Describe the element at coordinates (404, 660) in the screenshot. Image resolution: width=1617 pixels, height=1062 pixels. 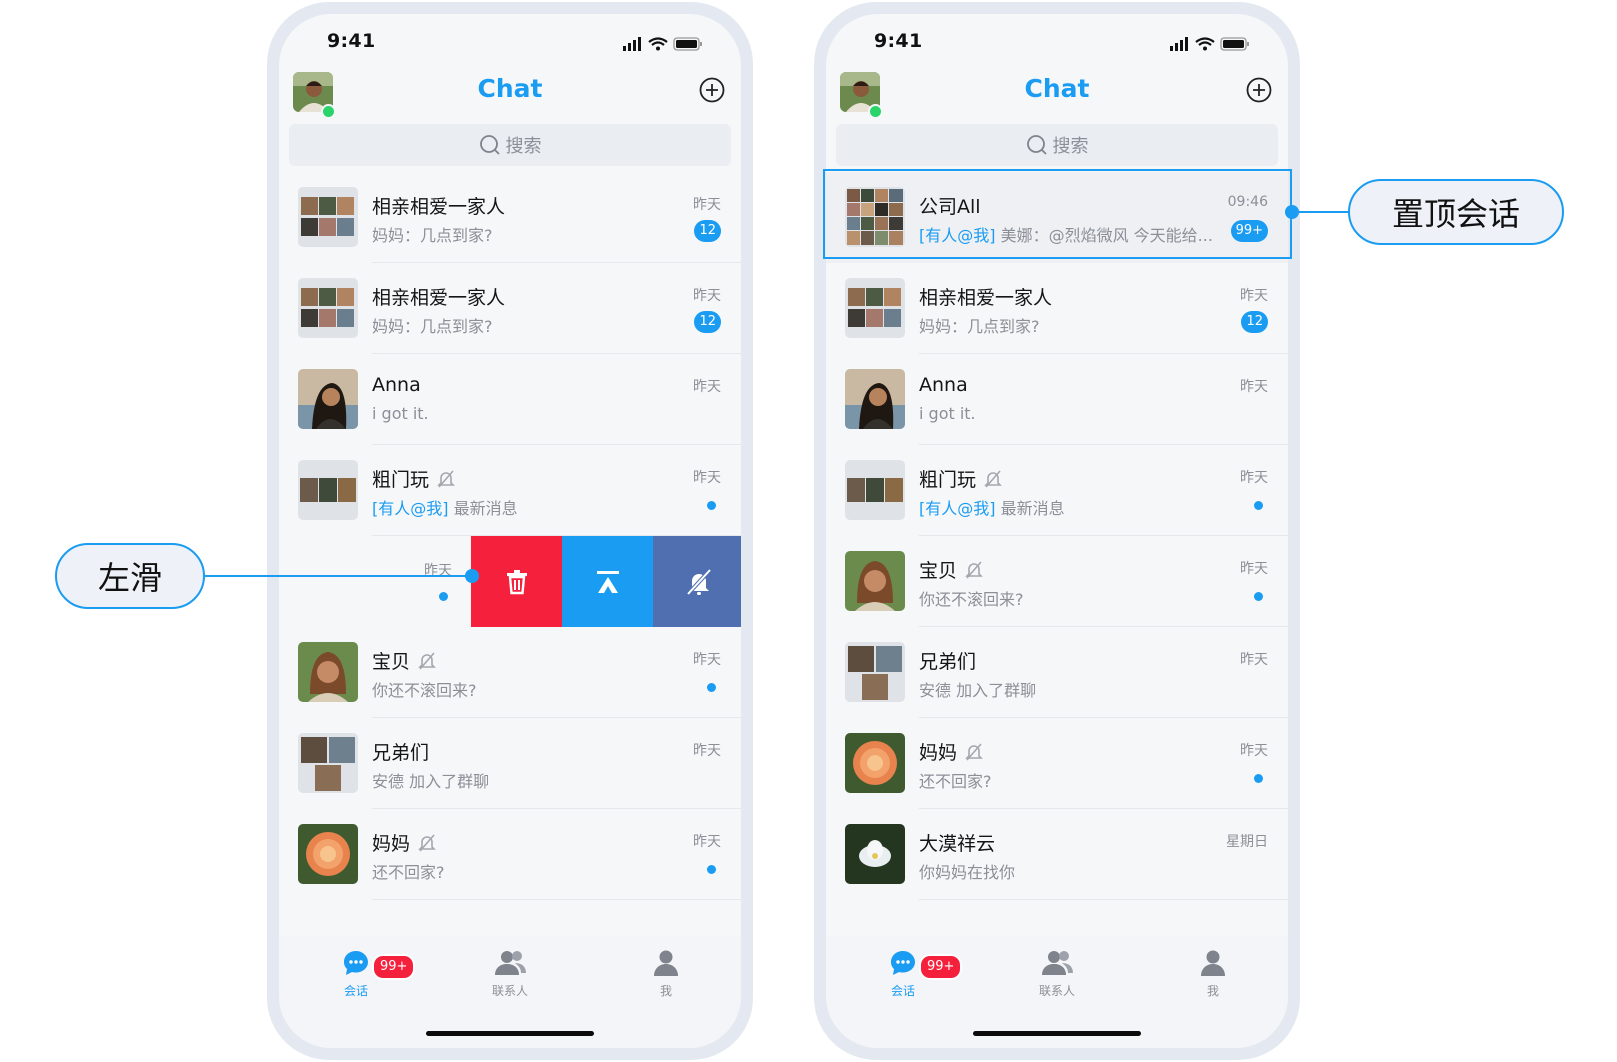
I see `conversation-title: 宝贝` at that location.